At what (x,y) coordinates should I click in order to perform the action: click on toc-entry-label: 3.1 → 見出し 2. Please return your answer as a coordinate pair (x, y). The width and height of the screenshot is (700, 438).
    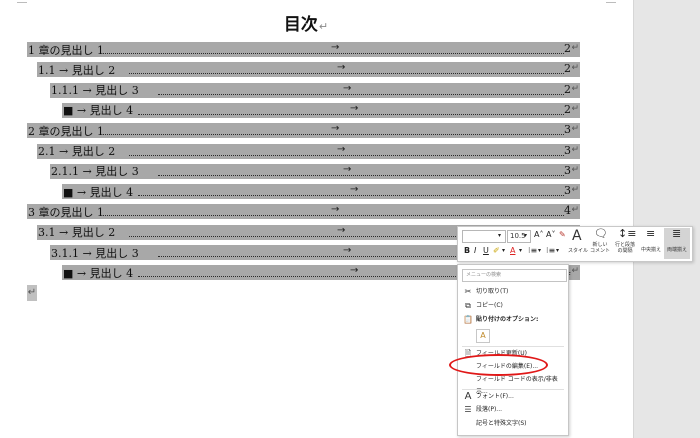
    Looking at the image, I should click on (77, 233).